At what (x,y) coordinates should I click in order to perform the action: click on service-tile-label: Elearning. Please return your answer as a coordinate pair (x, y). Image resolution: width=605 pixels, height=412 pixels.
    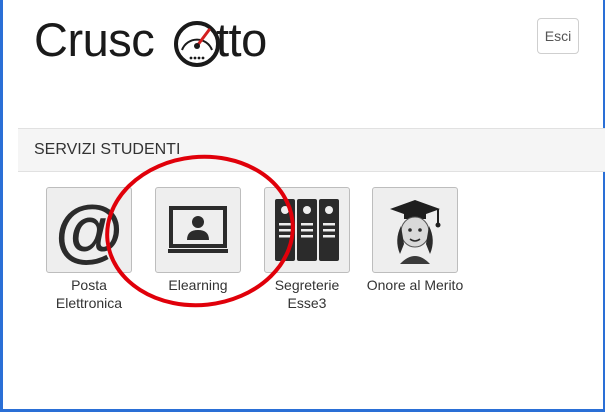
    Looking at the image, I should click on (198, 285).